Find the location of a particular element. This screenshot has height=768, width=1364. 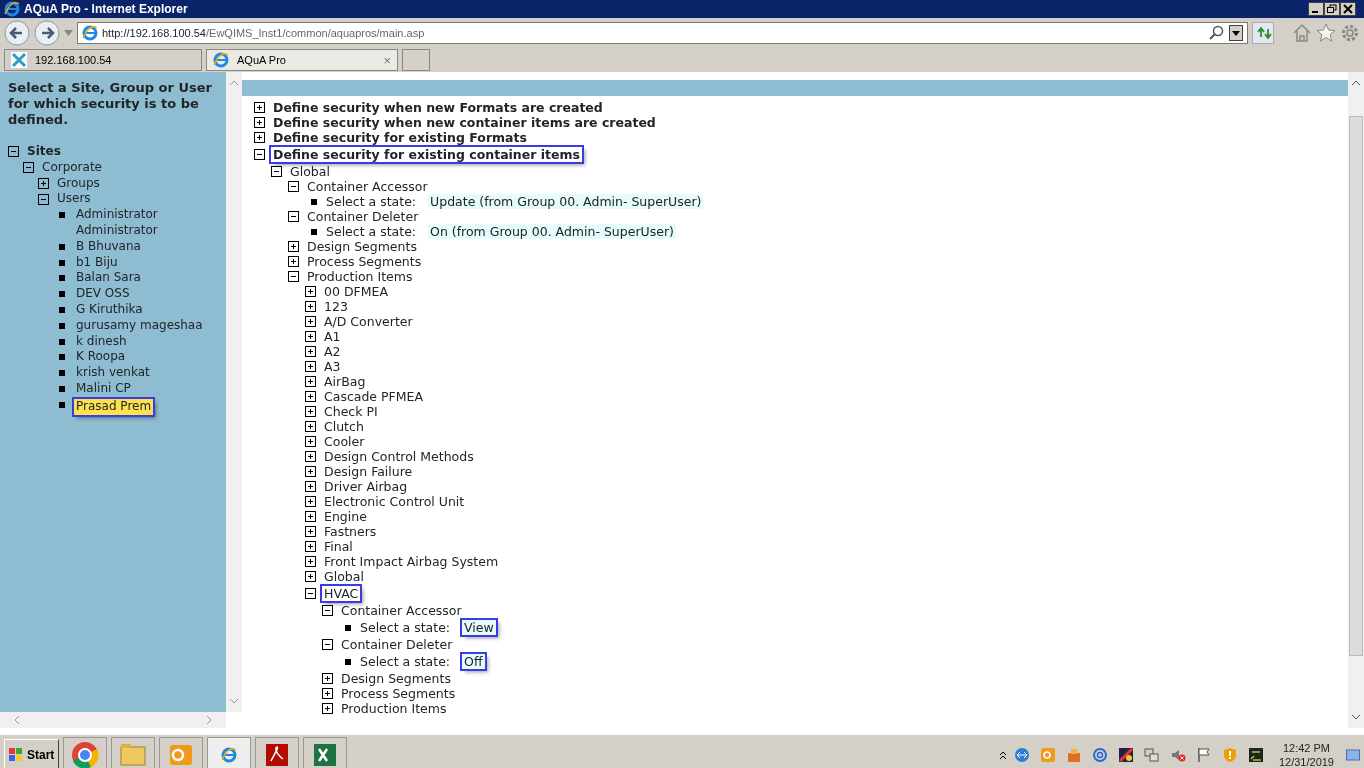

tree-item: Front Impact Airbag System is located at coordinates (411, 561).